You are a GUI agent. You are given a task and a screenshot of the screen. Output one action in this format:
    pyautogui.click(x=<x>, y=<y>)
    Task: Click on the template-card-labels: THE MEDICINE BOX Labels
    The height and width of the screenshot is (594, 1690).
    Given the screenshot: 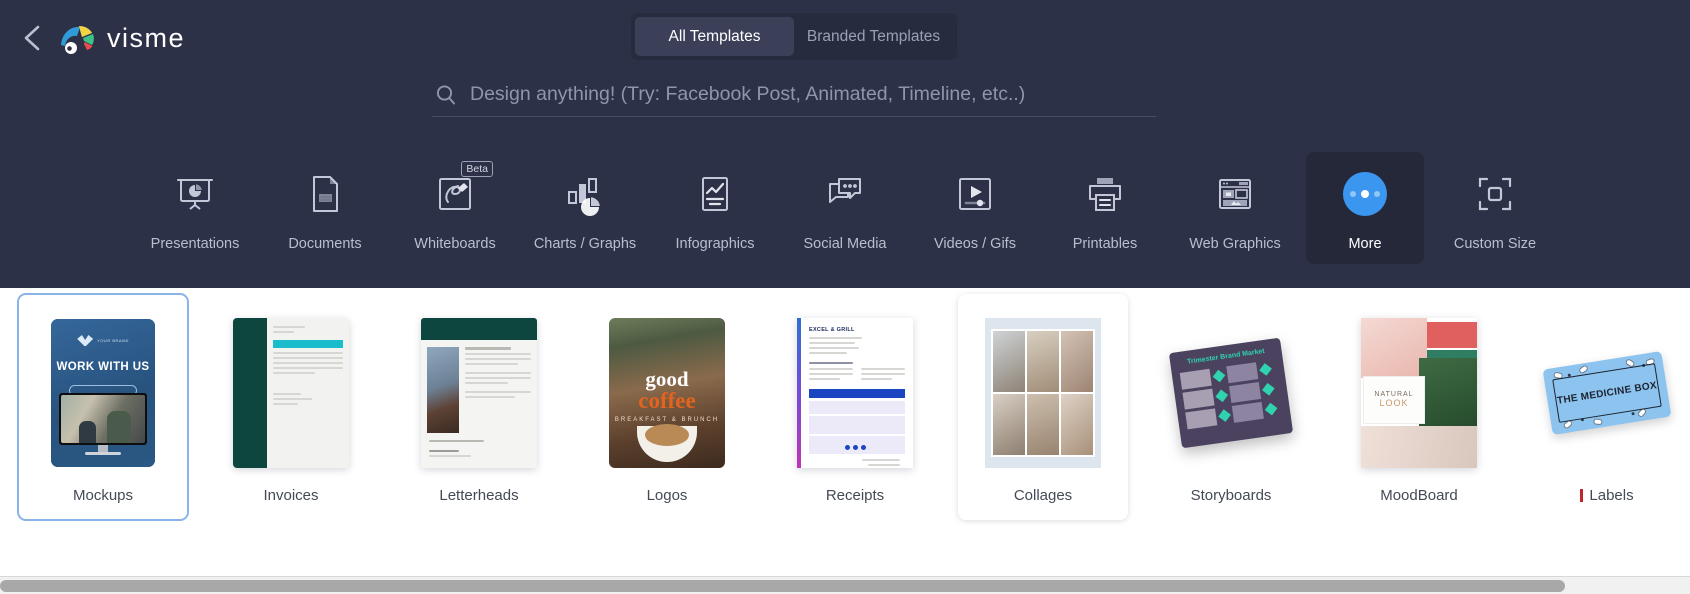 What is the action you would take?
    pyautogui.click(x=1606, y=407)
    